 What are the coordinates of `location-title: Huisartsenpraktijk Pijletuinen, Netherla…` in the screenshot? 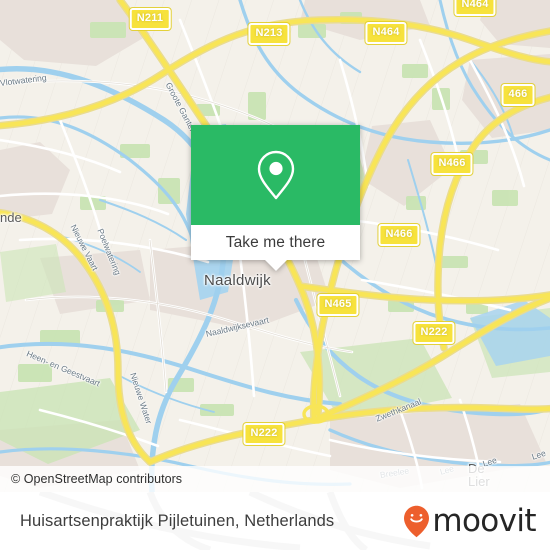 It's located at (177, 520).